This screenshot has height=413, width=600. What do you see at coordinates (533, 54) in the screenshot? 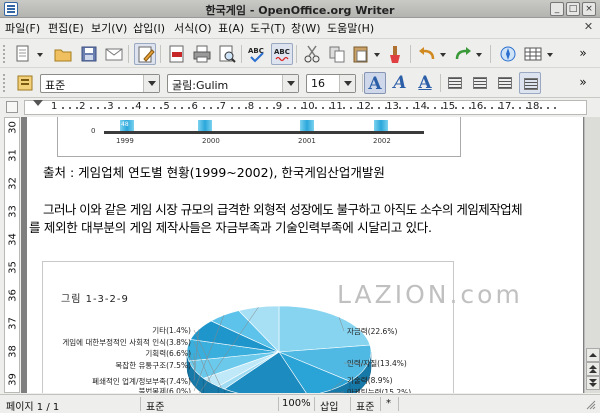
I see `table-icon` at bounding box center [533, 54].